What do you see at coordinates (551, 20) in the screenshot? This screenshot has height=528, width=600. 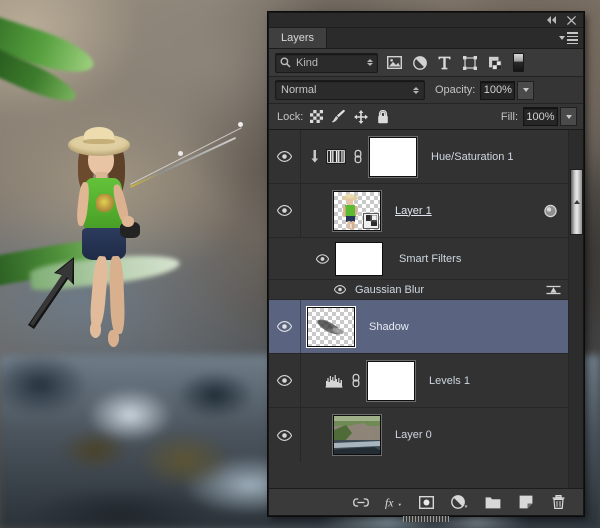 I see `collapse-icon` at bounding box center [551, 20].